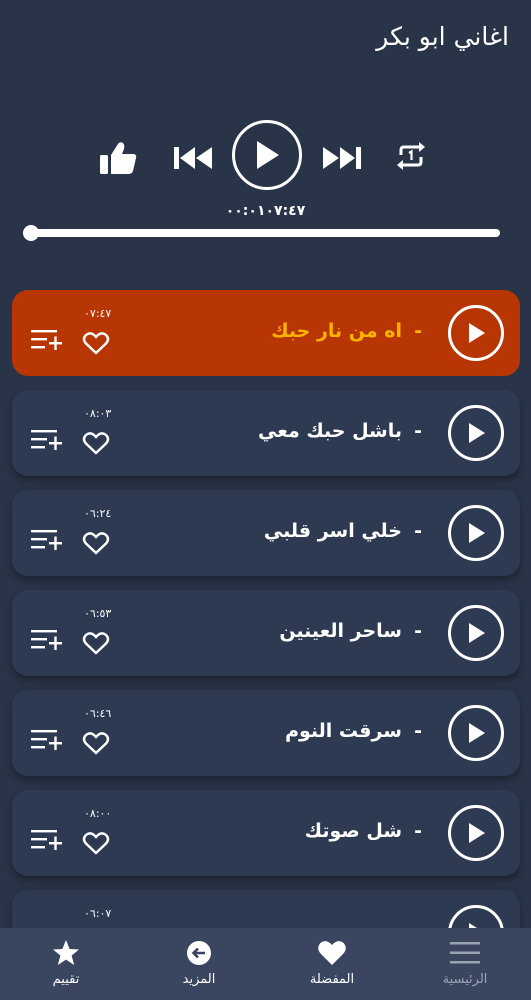 The width and height of the screenshot is (531, 1000). I want to click on nav-more: المزيد, so click(199, 964).